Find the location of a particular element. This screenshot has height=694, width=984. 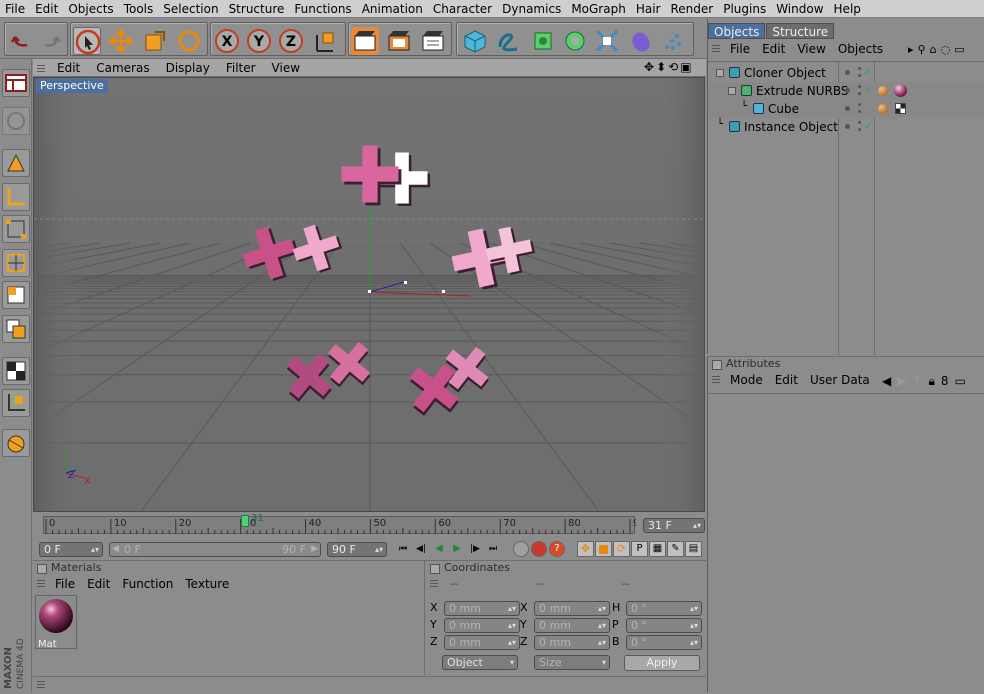

menu-structure: Structure is located at coordinates (257, 9).